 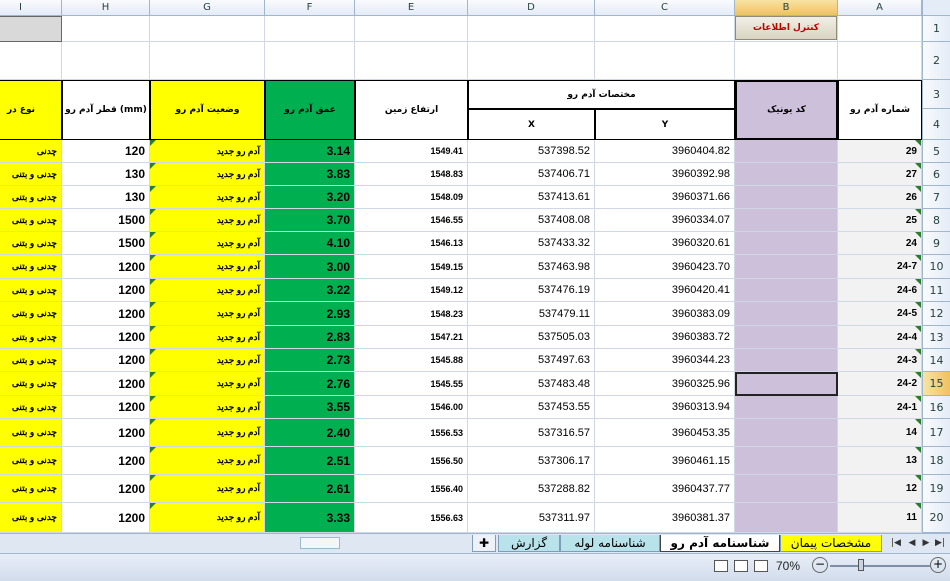 I want to click on depth-cell: 2.40, so click(x=310, y=433).